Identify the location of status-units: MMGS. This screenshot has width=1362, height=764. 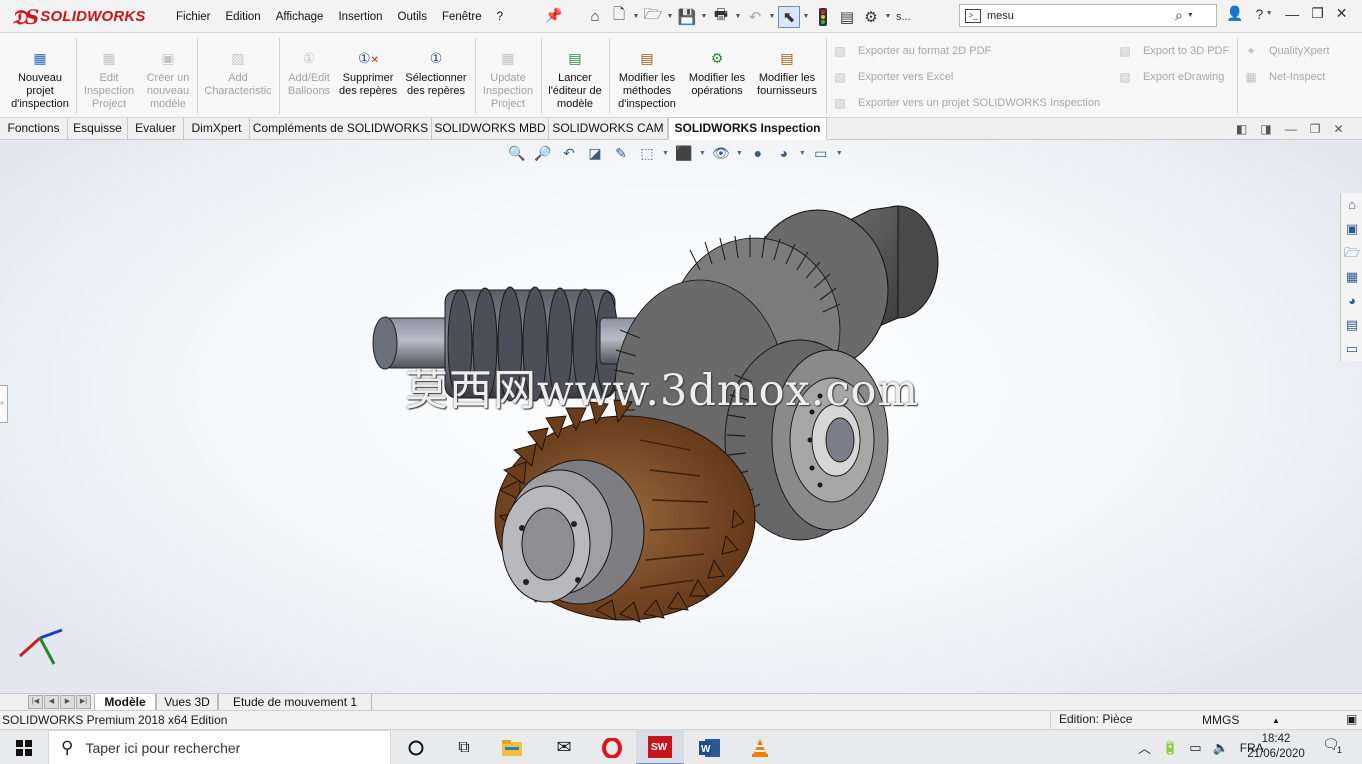
(1220, 720).